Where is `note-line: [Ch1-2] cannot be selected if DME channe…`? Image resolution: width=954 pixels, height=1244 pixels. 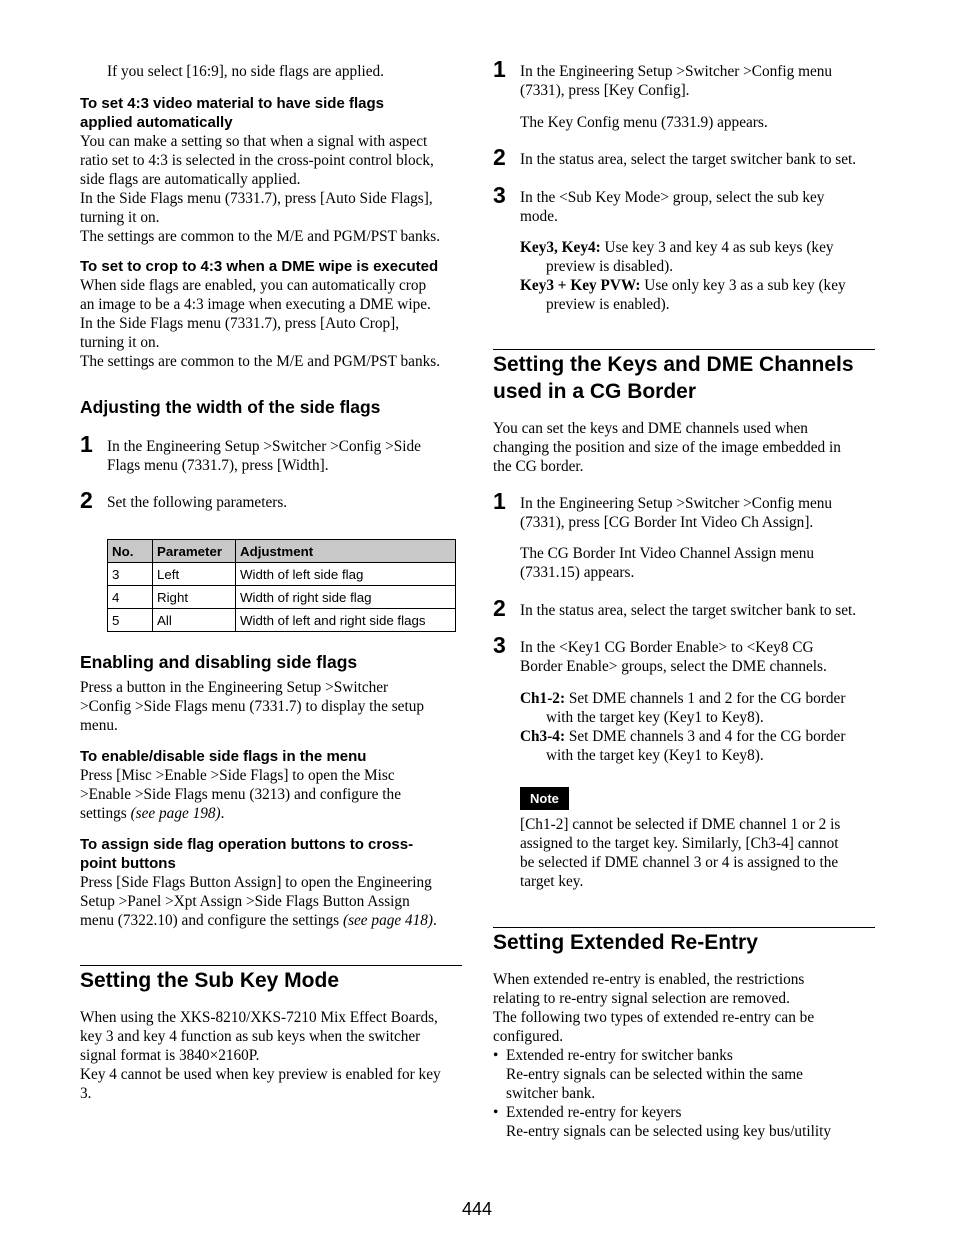
note-line: [Ch1-2] cannot be selected if DME channe… is located at coordinates (680, 824).